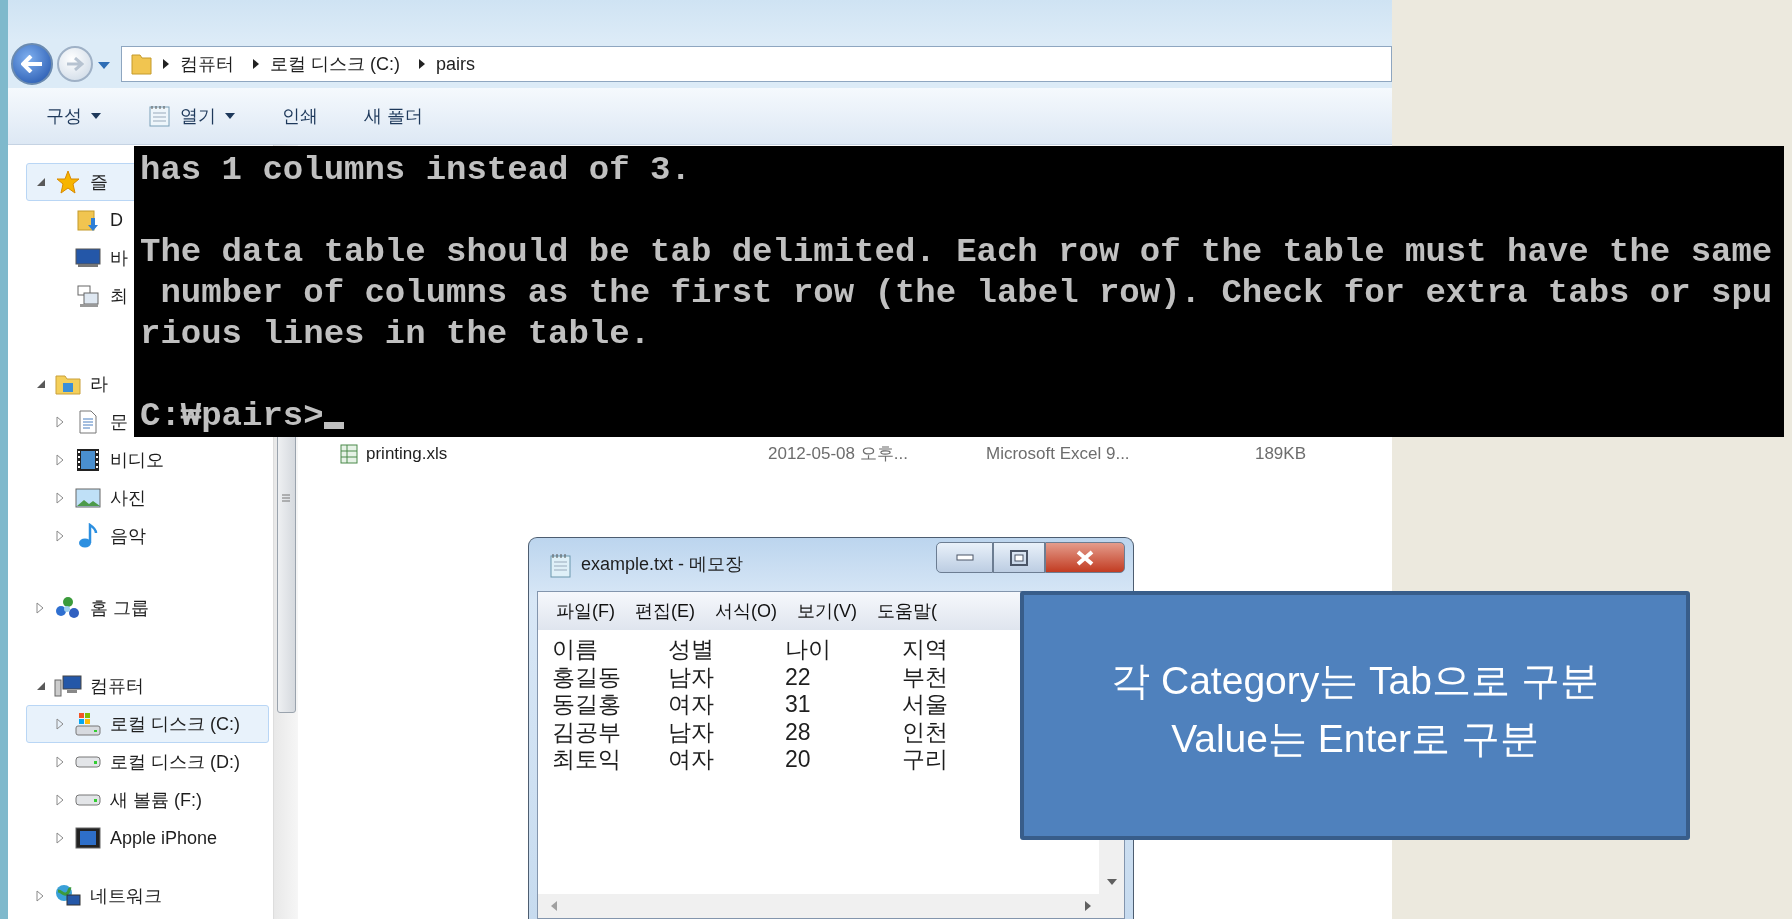  What do you see at coordinates (798, 705) in the screenshot?
I see `text-cell-text: 31` at bounding box center [798, 705].